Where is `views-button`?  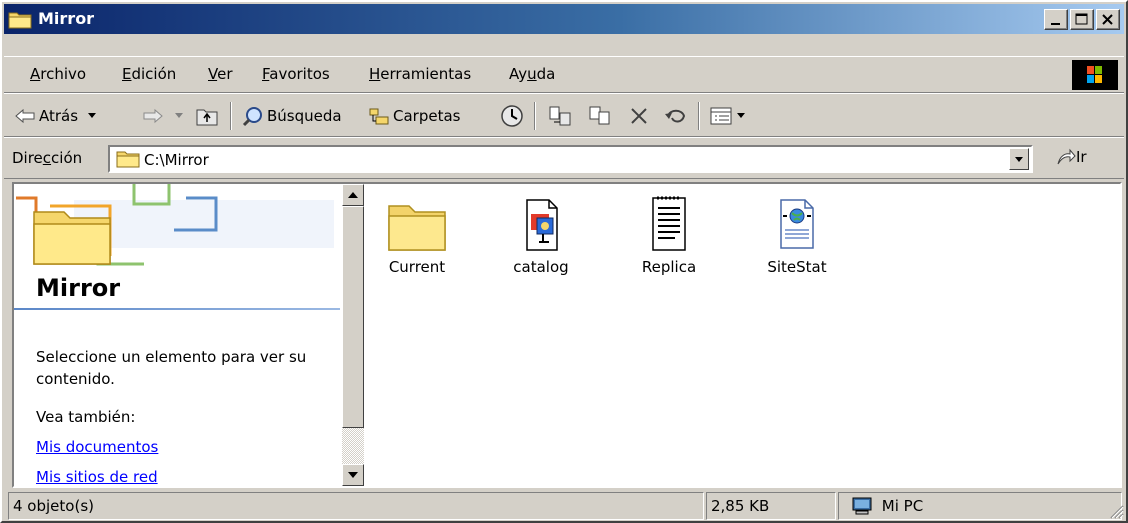
views-button is located at coordinates (729, 116).